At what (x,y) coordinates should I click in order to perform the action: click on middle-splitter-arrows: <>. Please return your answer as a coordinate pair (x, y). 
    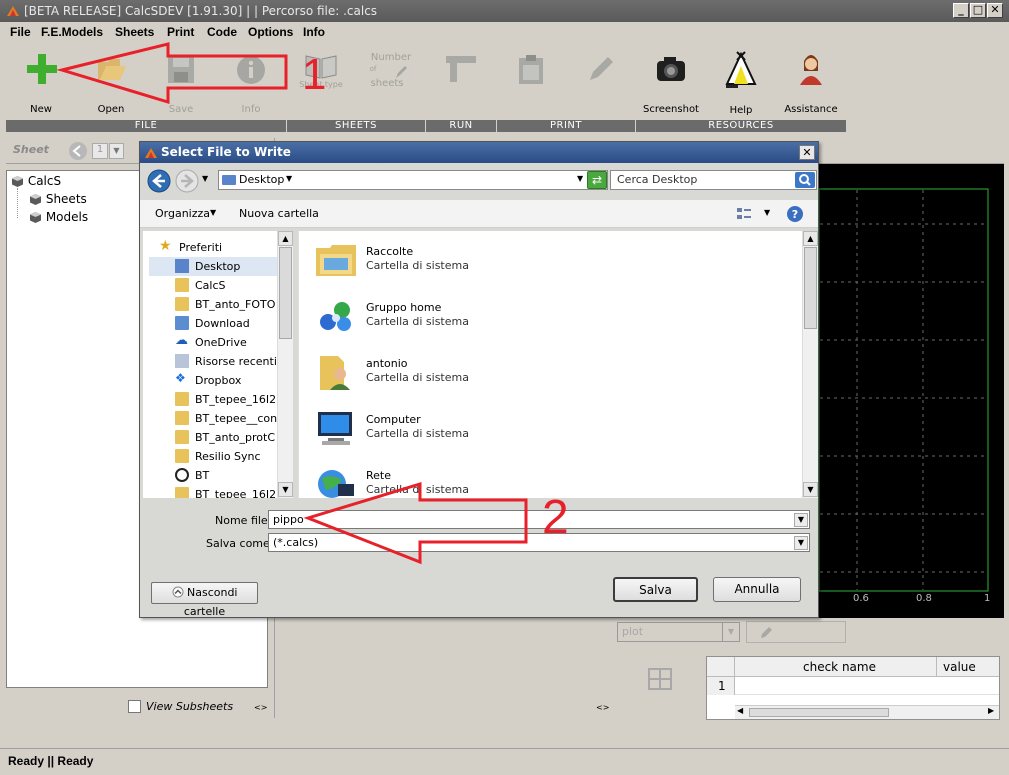
    Looking at the image, I should click on (602, 707).